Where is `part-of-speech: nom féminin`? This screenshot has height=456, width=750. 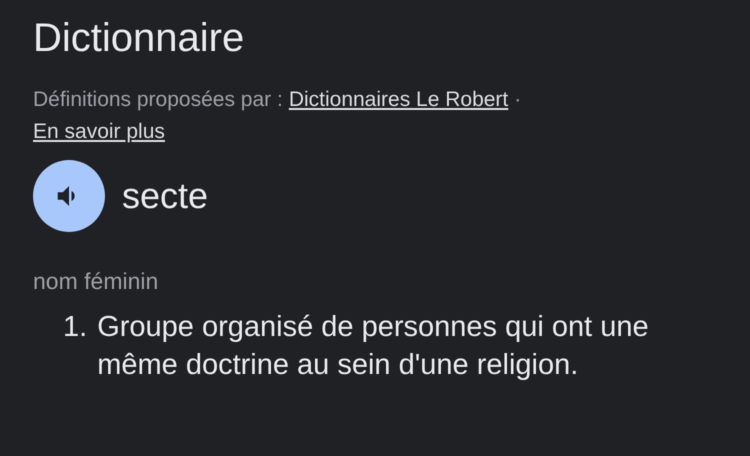 part-of-speech: nom féminin is located at coordinates (96, 281).